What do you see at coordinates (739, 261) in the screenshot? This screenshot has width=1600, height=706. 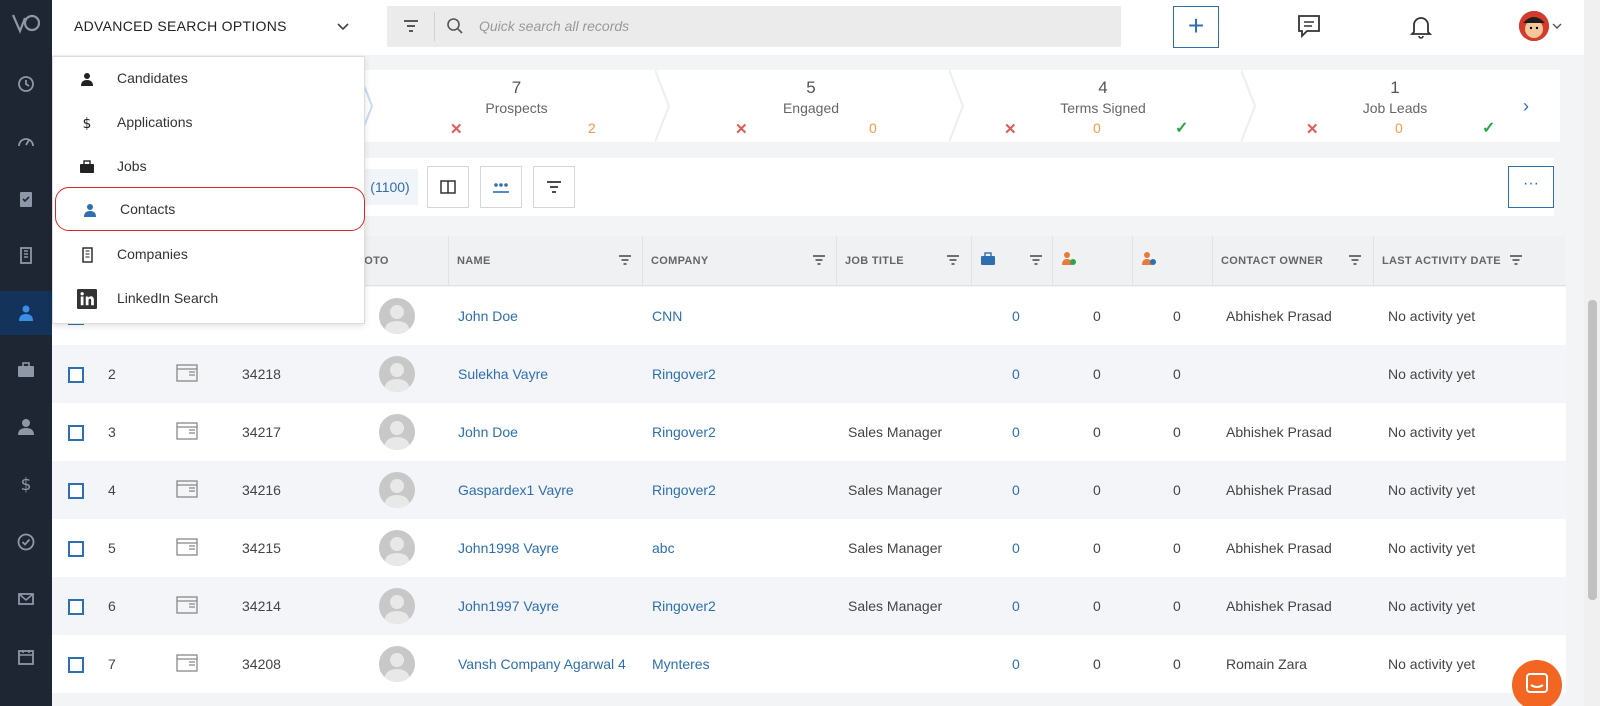 I see `header-company: COMPANY` at bounding box center [739, 261].